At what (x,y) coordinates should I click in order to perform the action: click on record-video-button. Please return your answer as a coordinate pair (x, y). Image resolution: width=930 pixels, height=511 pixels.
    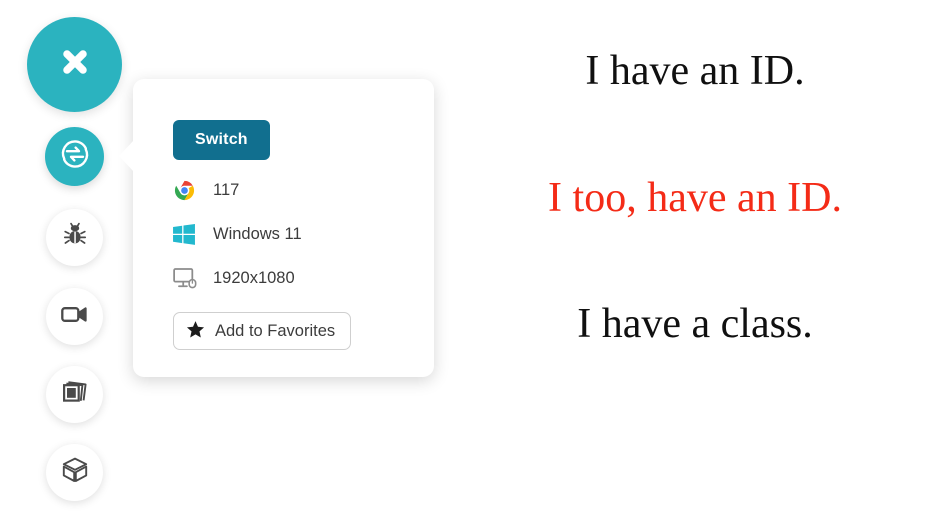
    Looking at the image, I should click on (74, 316).